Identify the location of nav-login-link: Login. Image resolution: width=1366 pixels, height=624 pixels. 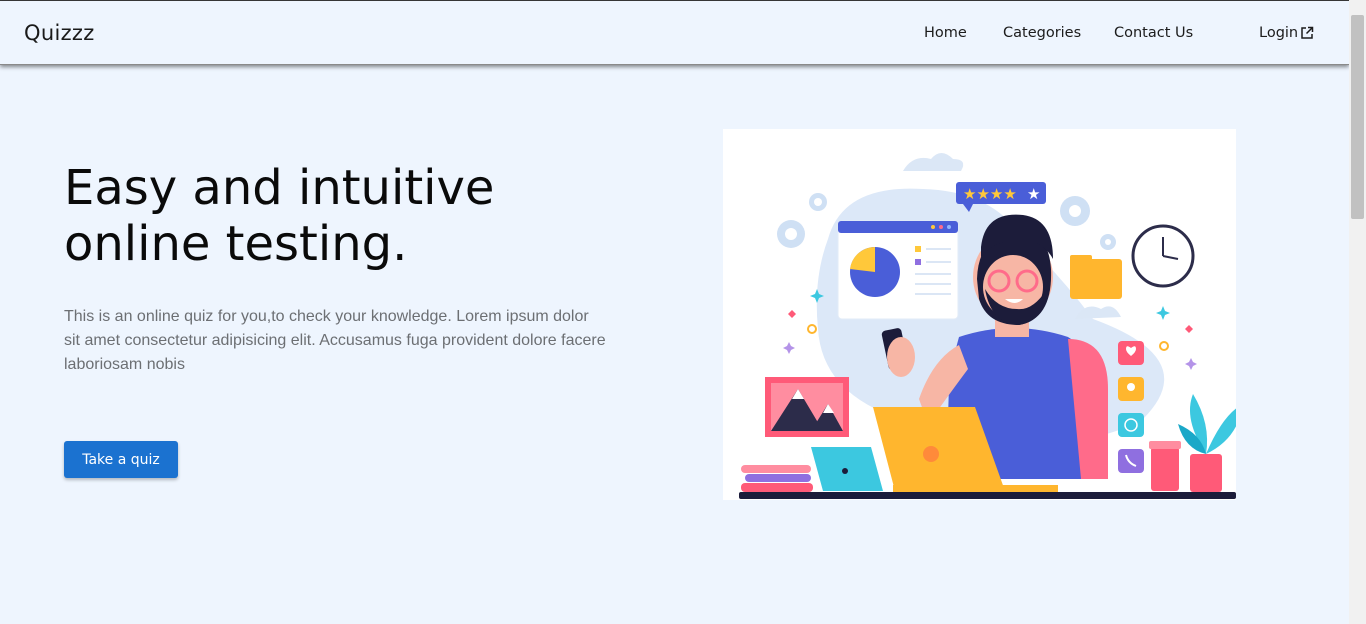
(1286, 33).